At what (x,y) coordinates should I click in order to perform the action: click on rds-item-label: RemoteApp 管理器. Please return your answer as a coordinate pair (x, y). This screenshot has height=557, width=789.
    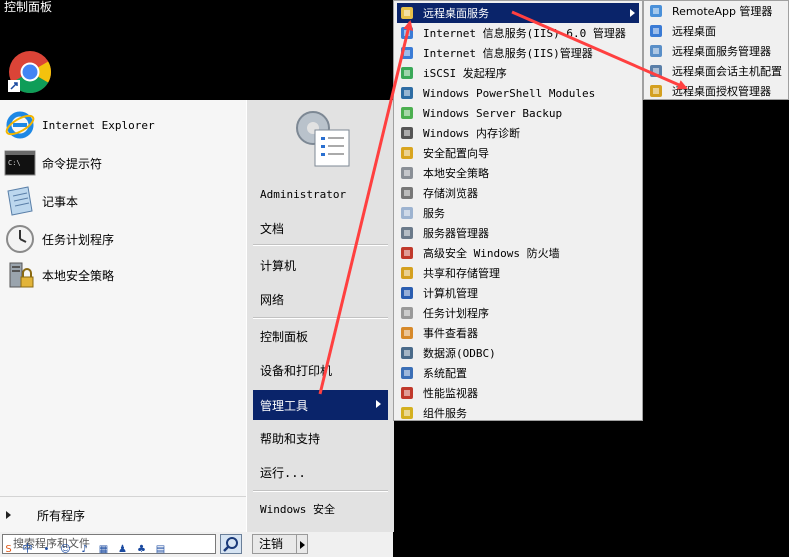
    Looking at the image, I should click on (722, 11).